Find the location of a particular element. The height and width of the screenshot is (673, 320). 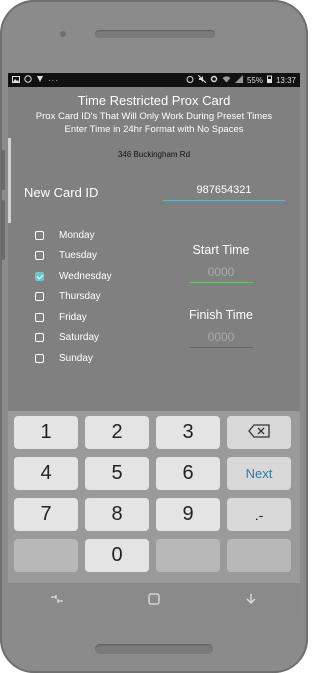

home-icon is located at coordinates (154, 599).